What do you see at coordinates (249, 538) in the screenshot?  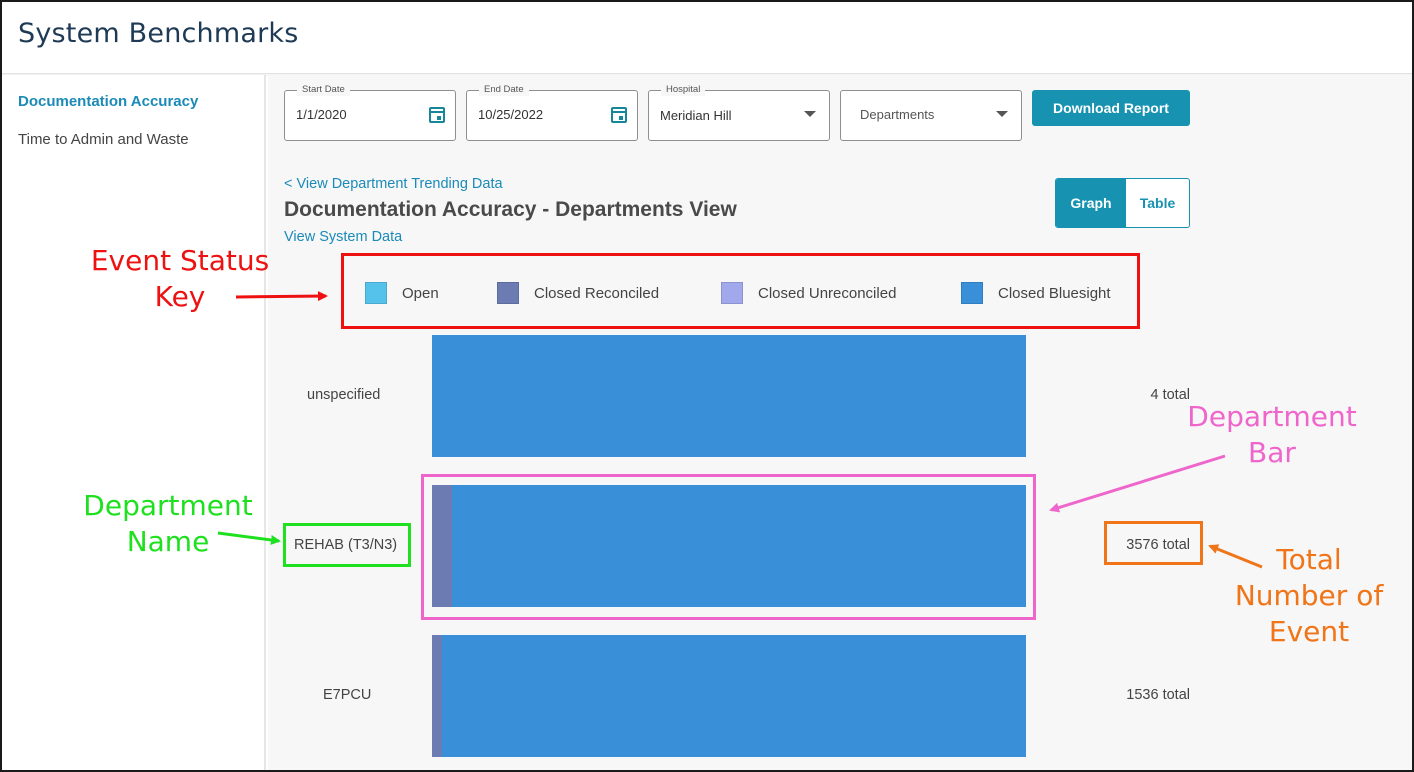 I see `arrow-department-name` at bounding box center [249, 538].